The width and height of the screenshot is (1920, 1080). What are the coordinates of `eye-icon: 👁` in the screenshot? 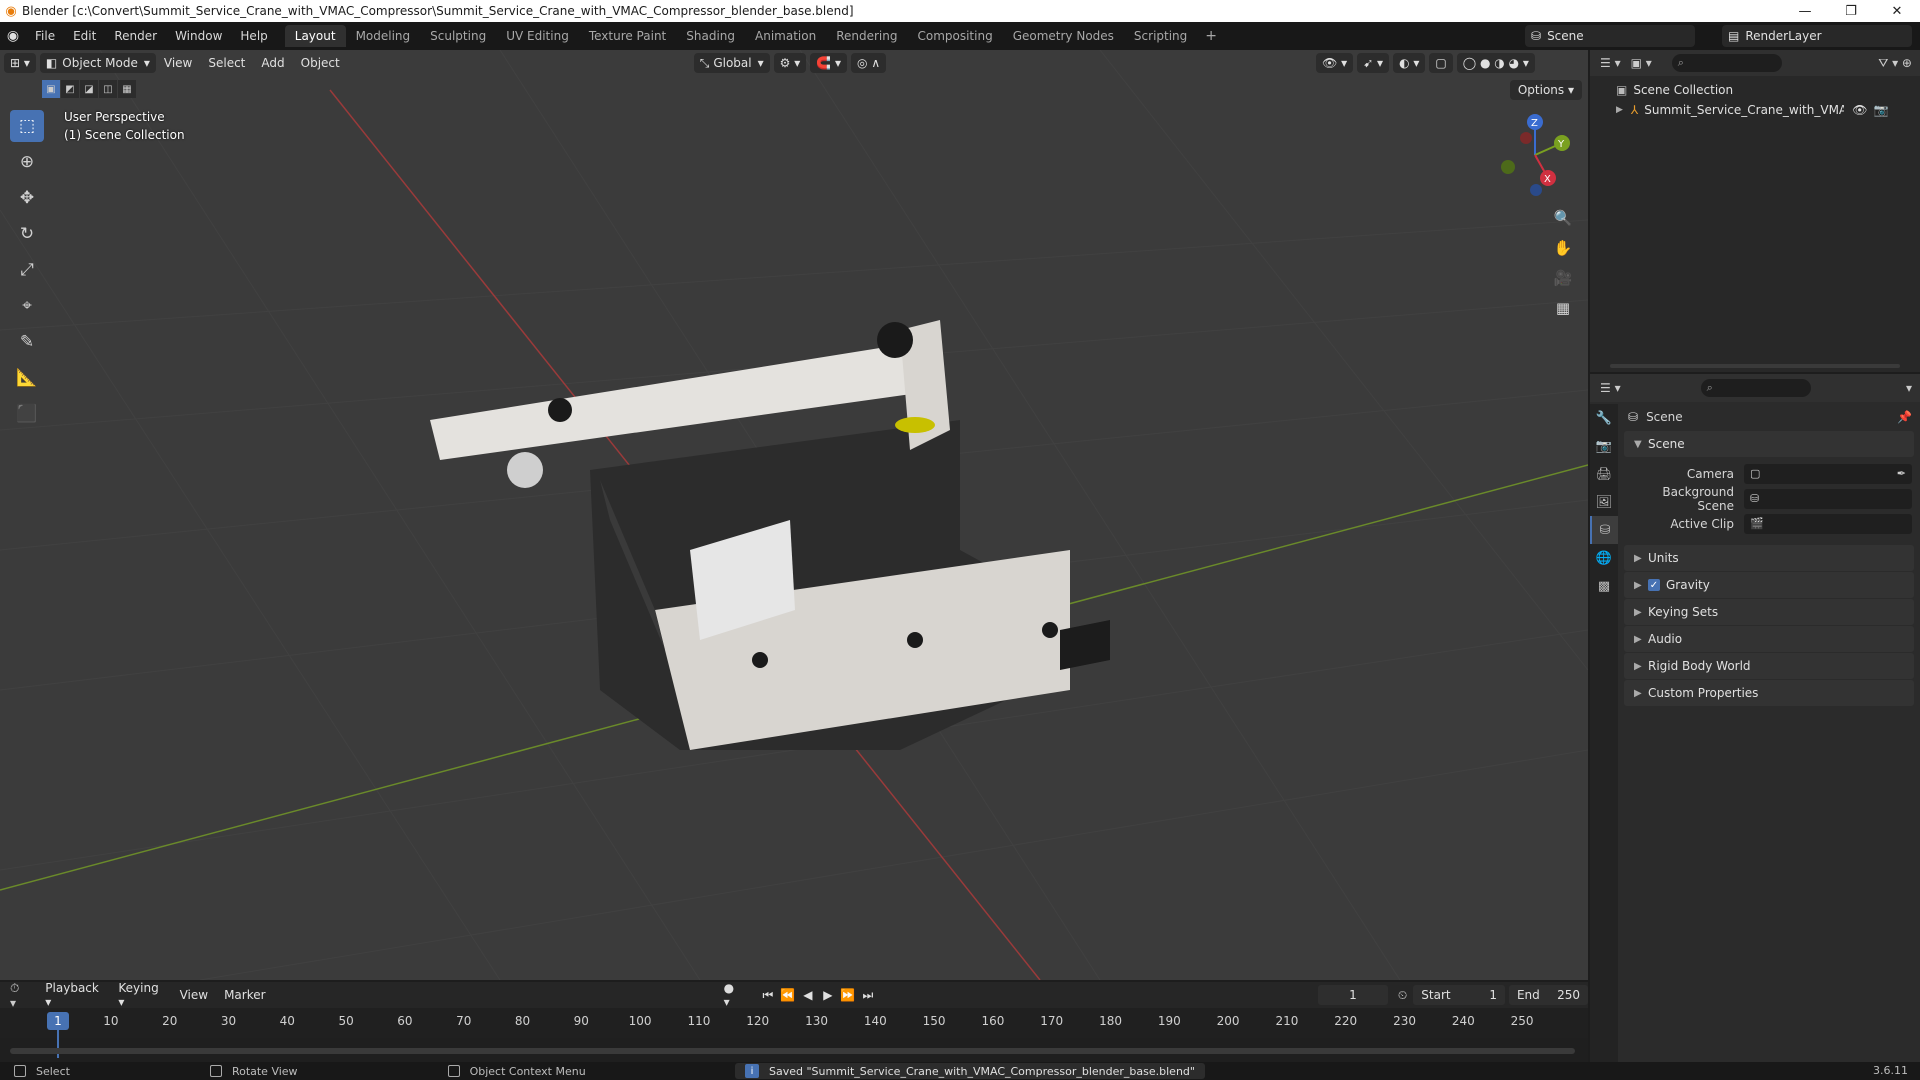 It's located at (1859, 110).